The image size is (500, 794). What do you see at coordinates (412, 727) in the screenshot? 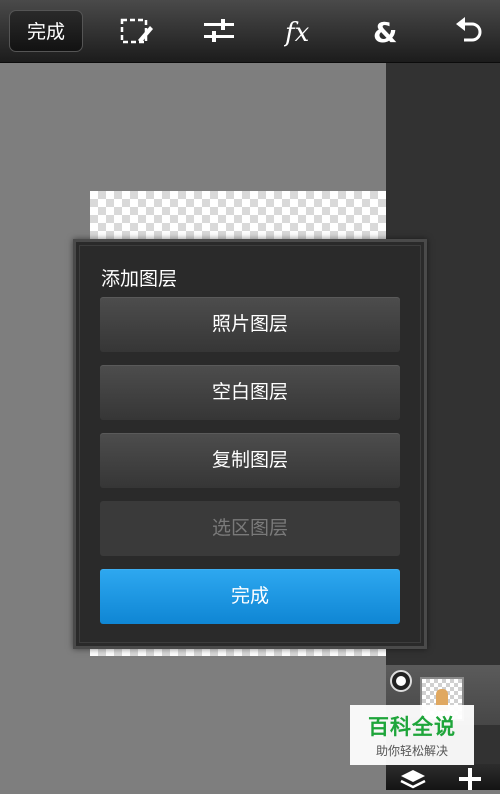
I see `watermark-title: 百科全说` at bounding box center [412, 727].